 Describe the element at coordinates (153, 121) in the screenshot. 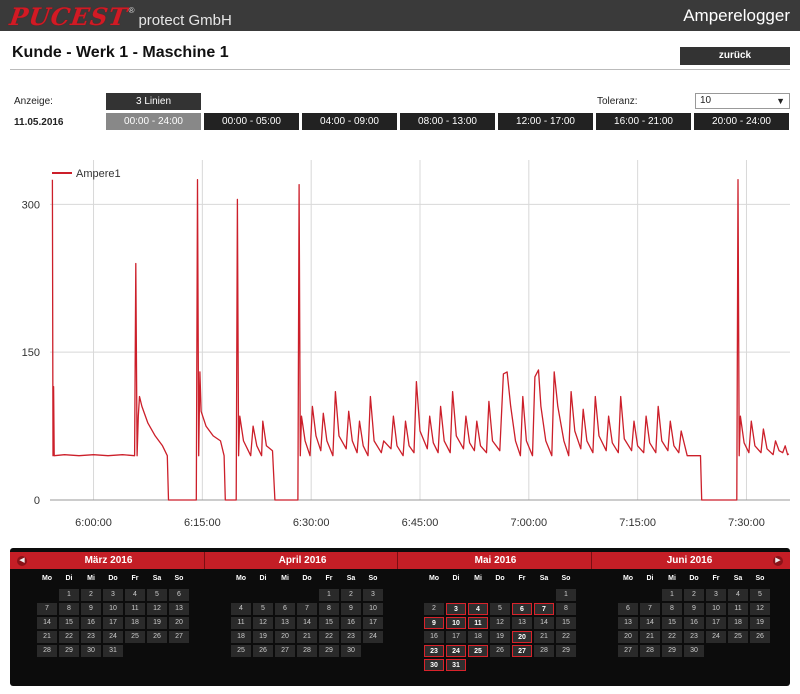

I see `time-range-button: 00:00 - 24:00` at that location.